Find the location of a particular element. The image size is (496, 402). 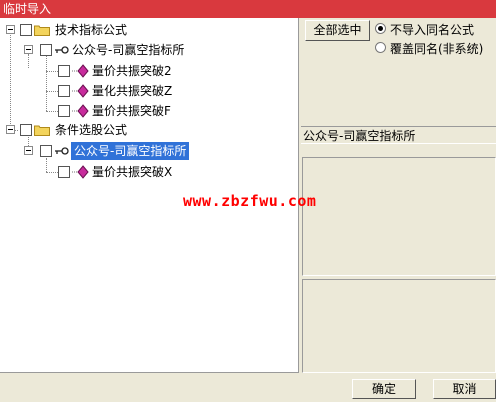

folder-label-selected: 公众号-司赢空指标所 is located at coordinates (130, 151).